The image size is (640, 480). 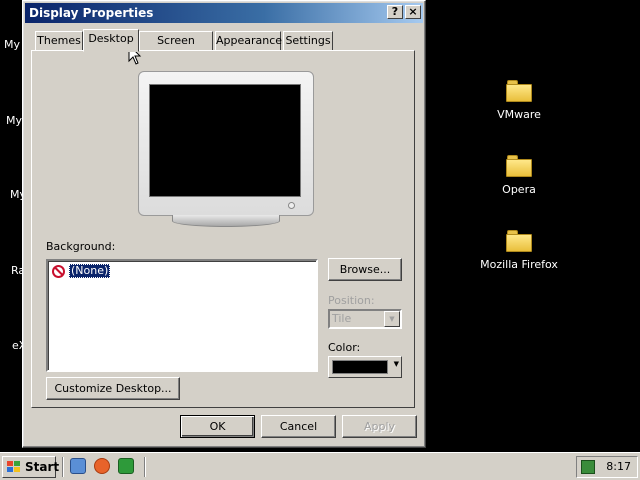 What do you see at coordinates (519, 264) in the screenshot?
I see `desktop-icon-label: Mozilla Firefox` at bounding box center [519, 264].